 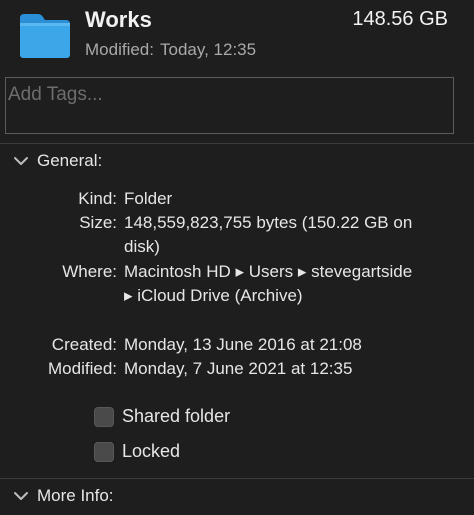 I want to click on where-label: Where:, so click(x=89, y=271).